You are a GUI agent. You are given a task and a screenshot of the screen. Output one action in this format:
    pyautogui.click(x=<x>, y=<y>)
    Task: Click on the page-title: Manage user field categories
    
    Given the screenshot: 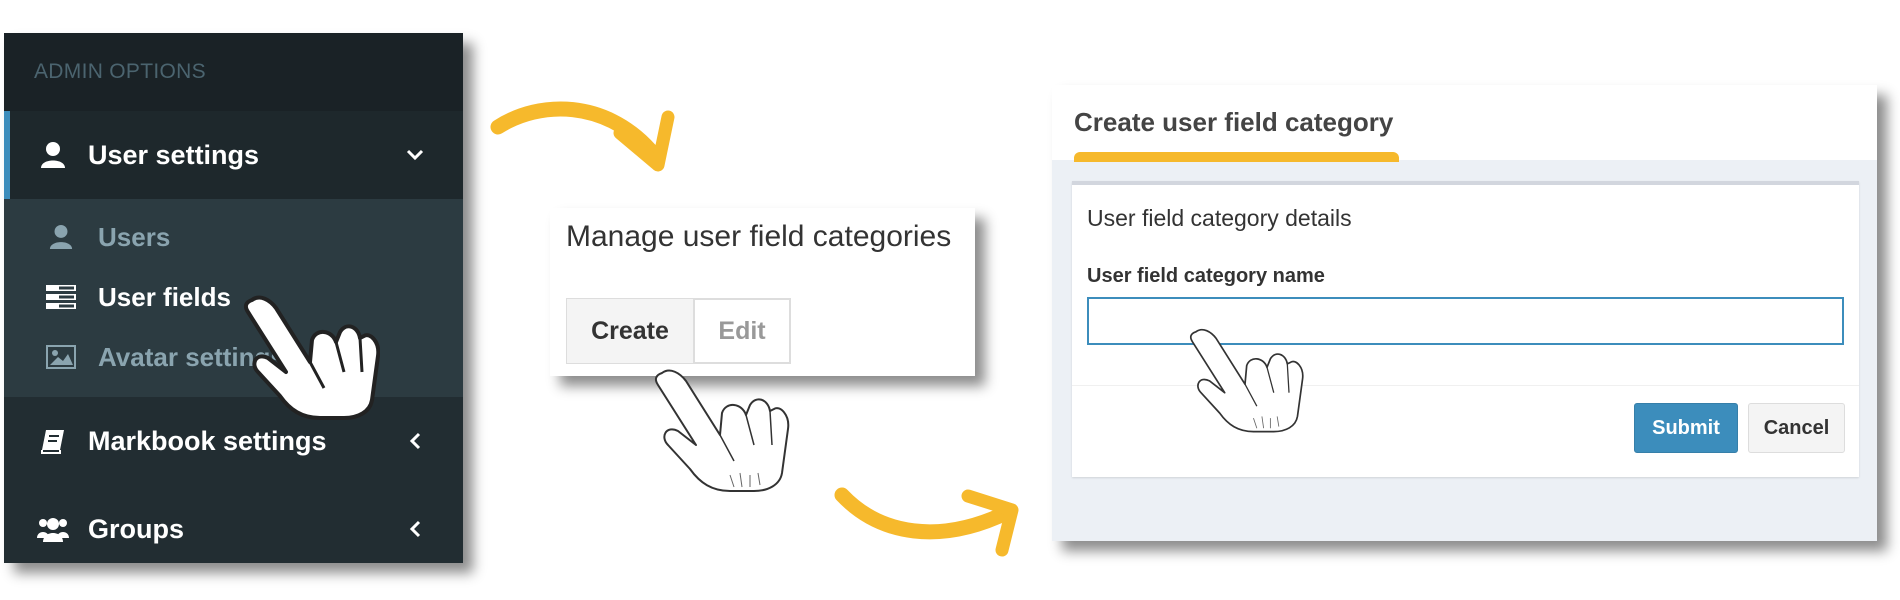 What is the action you would take?
    pyautogui.click(x=759, y=236)
    